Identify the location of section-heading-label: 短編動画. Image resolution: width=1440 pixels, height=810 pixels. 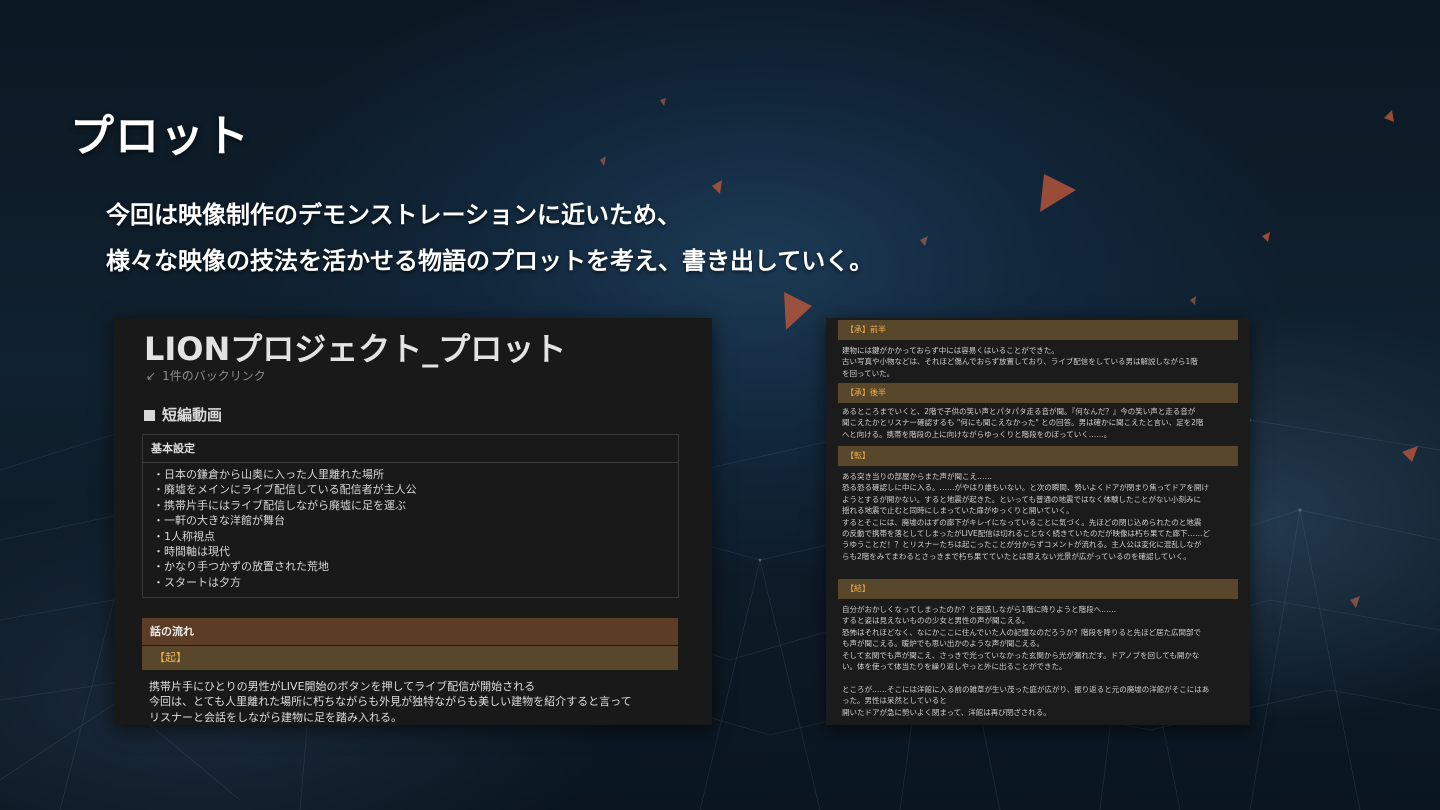
(192, 415).